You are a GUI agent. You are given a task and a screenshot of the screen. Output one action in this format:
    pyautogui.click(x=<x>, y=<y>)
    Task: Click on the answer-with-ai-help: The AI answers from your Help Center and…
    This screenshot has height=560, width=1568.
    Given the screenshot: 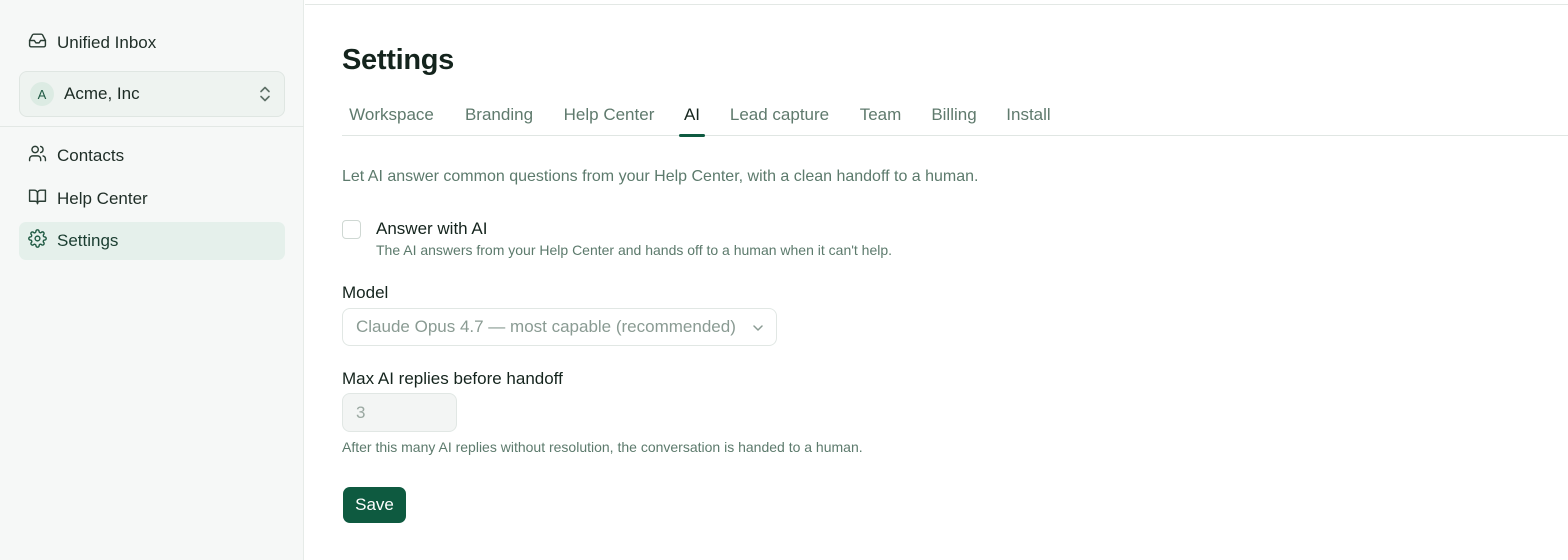 What is the action you would take?
    pyautogui.click(x=634, y=250)
    